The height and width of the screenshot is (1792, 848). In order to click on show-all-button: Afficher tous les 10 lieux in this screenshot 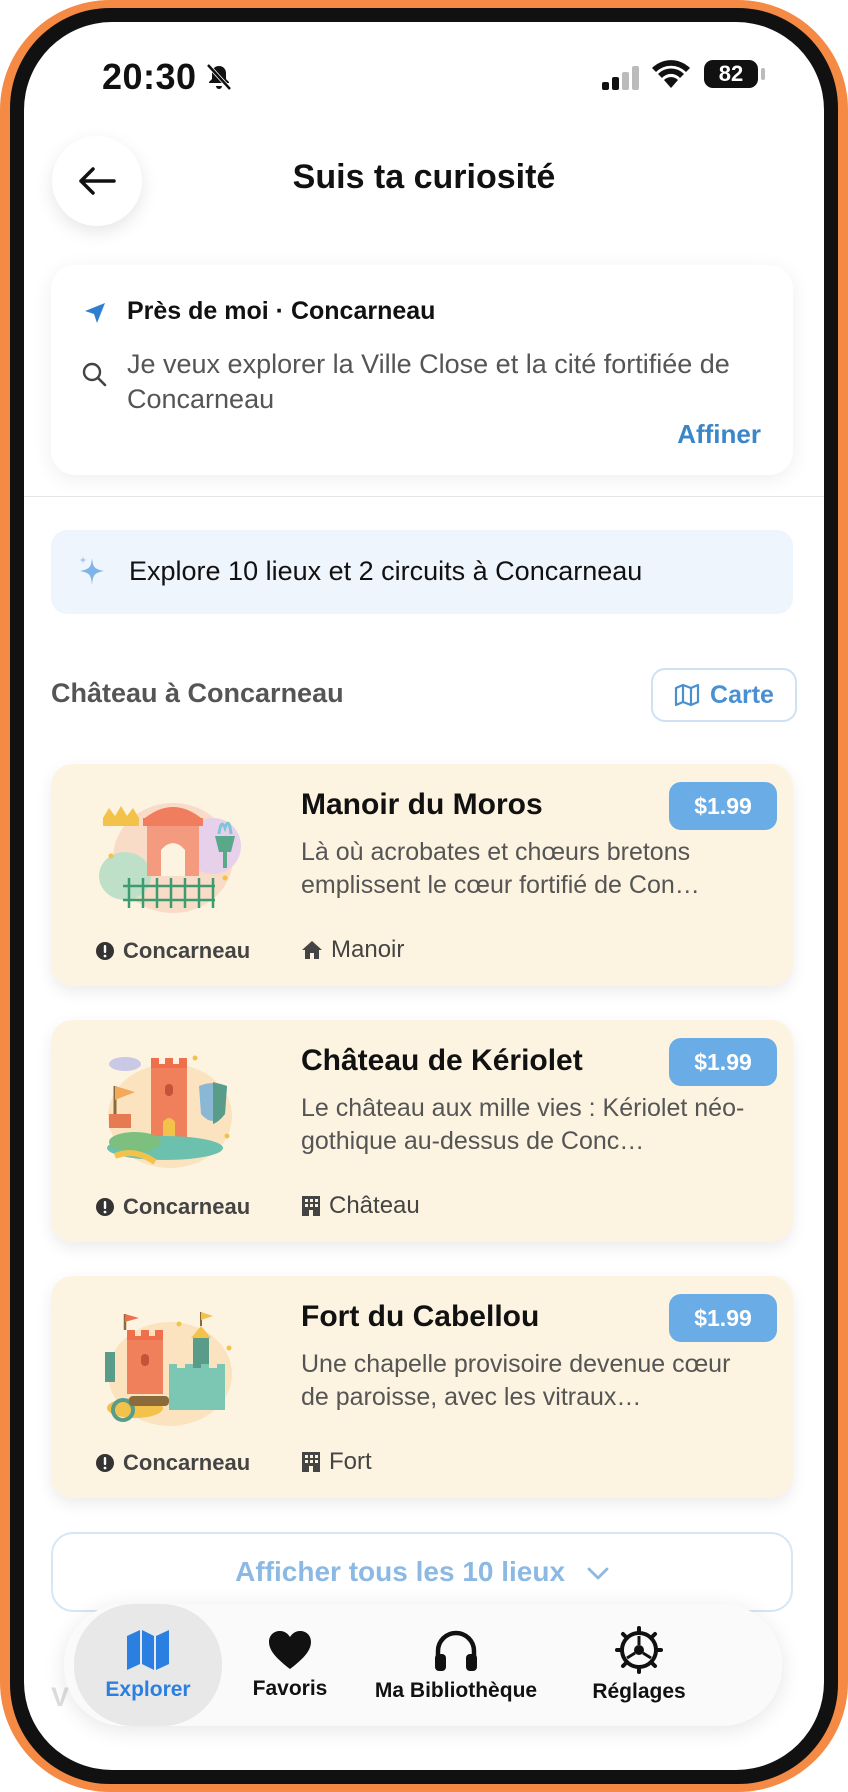, I will do `click(422, 1572)`.